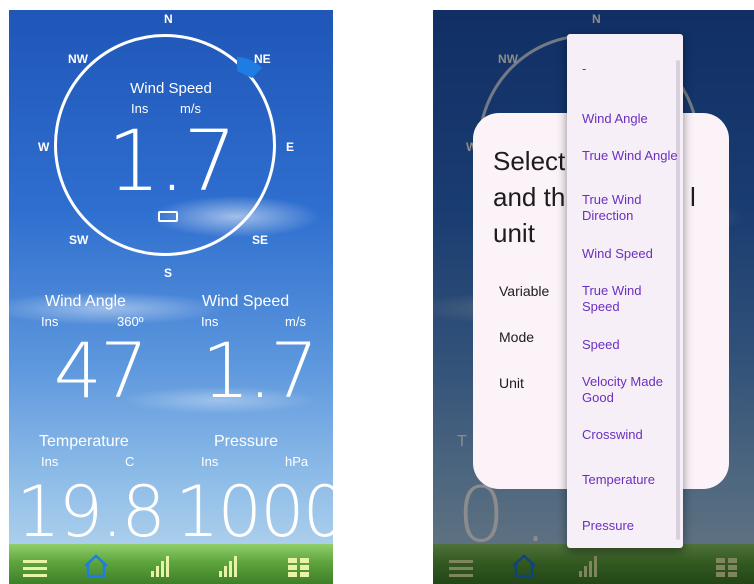  What do you see at coordinates (511, 383) in the screenshot?
I see `unit-label: Unit` at bounding box center [511, 383].